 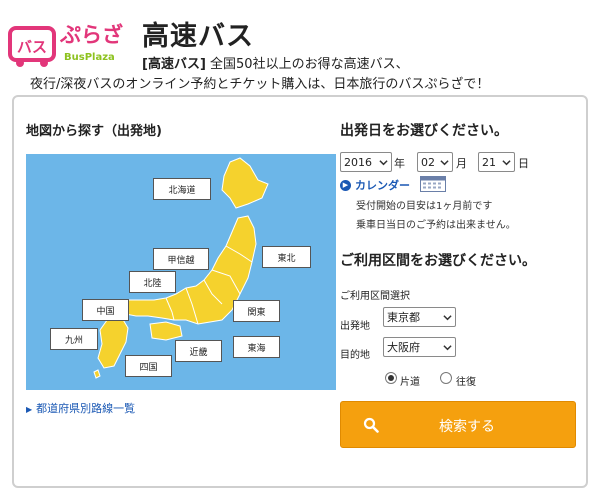 I want to click on map-heading: 地図から探す（出発地), so click(x=94, y=131).